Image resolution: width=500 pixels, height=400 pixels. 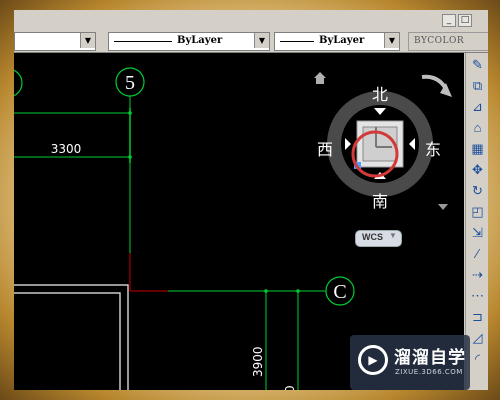 I want to click on compass-south-label: 南, so click(x=380, y=201).